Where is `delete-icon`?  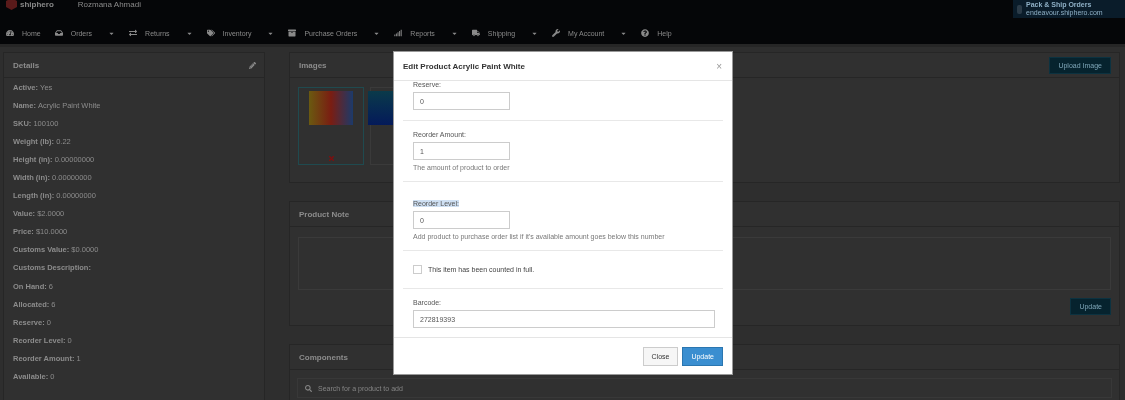 delete-icon is located at coordinates (331, 158).